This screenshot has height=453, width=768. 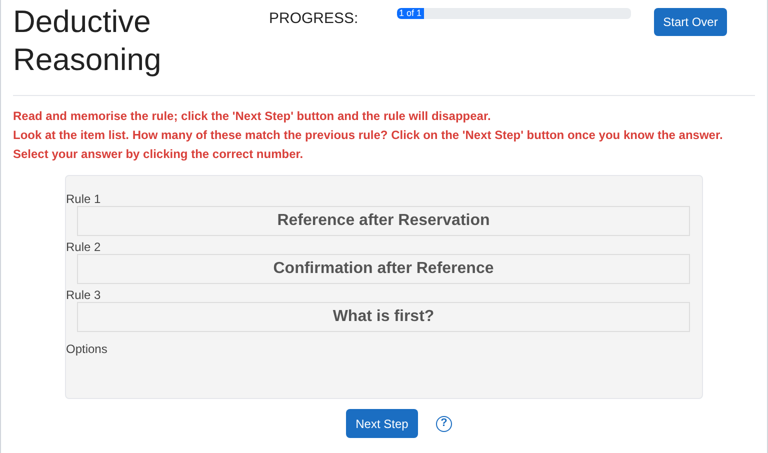 What do you see at coordinates (84, 295) in the screenshot?
I see `rule-label: Rule 3` at bounding box center [84, 295].